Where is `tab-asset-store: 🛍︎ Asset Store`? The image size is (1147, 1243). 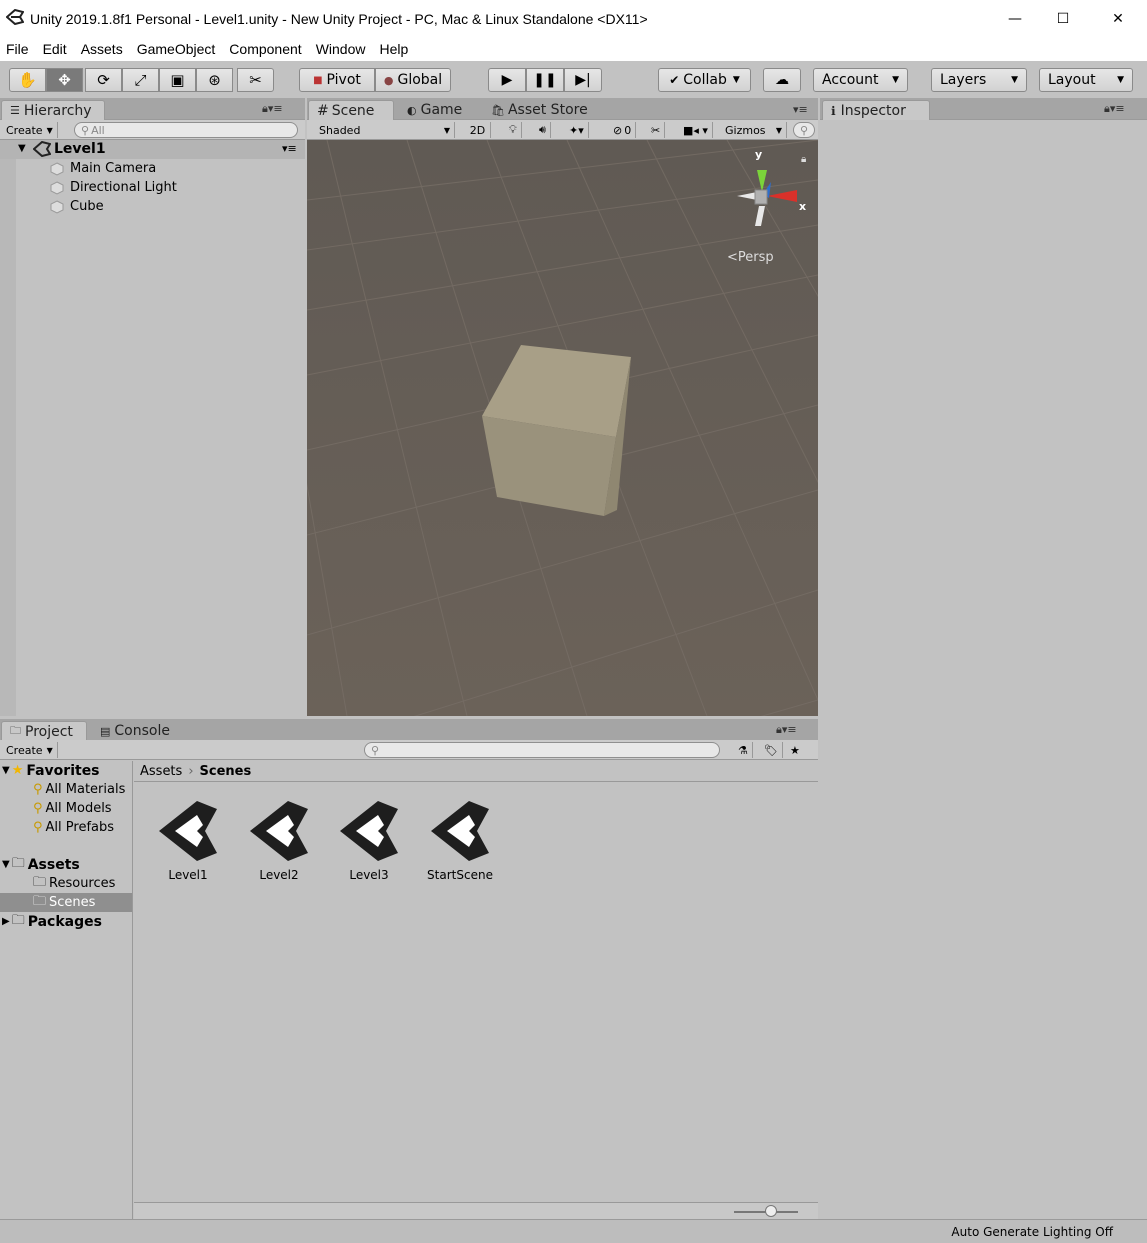
tab-asset-store: 🛍︎ Asset Store is located at coordinates (539, 110).